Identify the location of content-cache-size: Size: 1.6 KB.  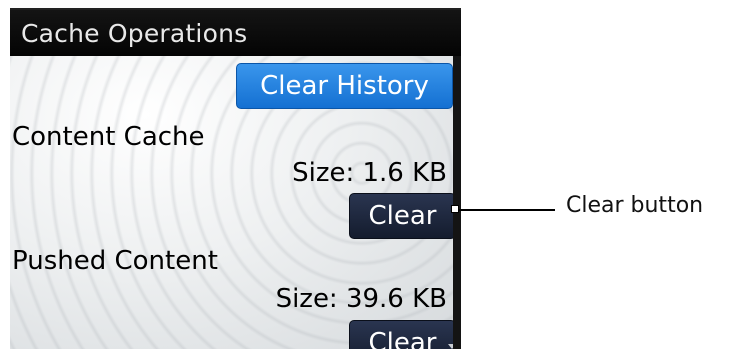
(369, 173).